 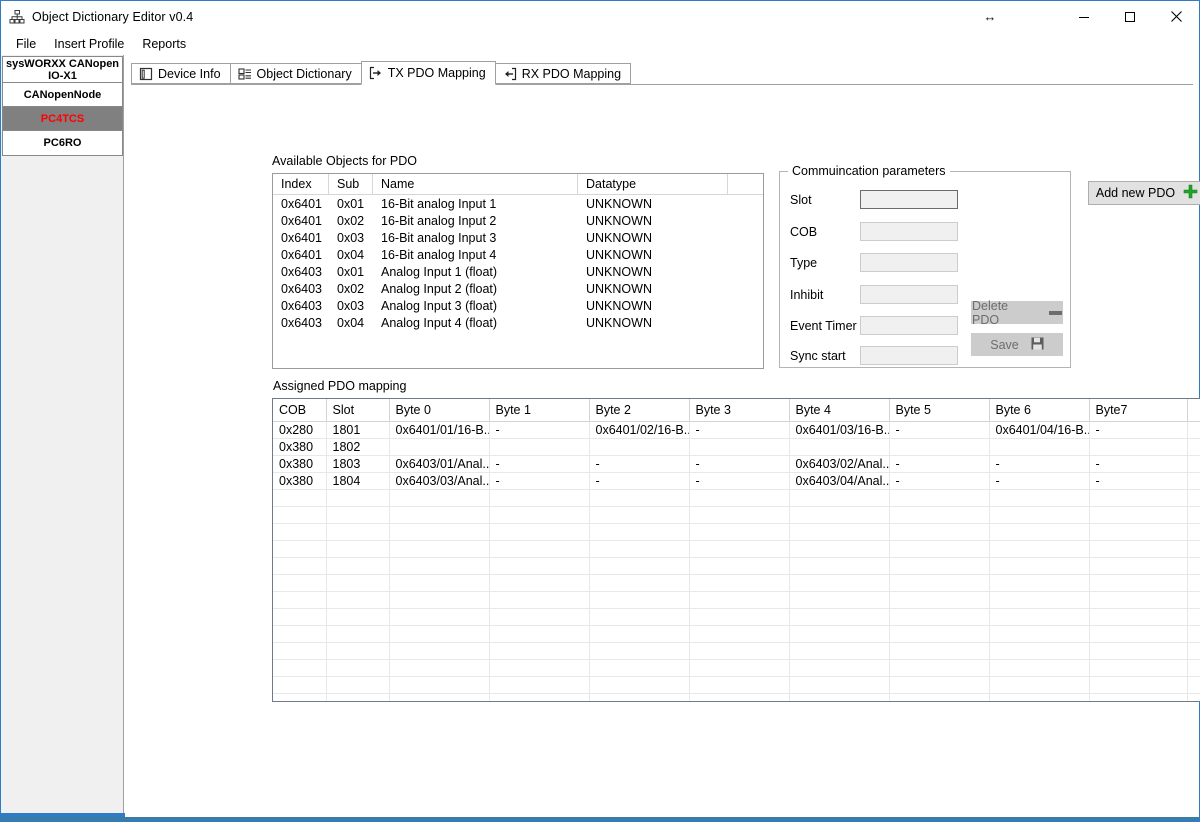 I want to click on floppy-disk-icon, so click(x=1037, y=345).